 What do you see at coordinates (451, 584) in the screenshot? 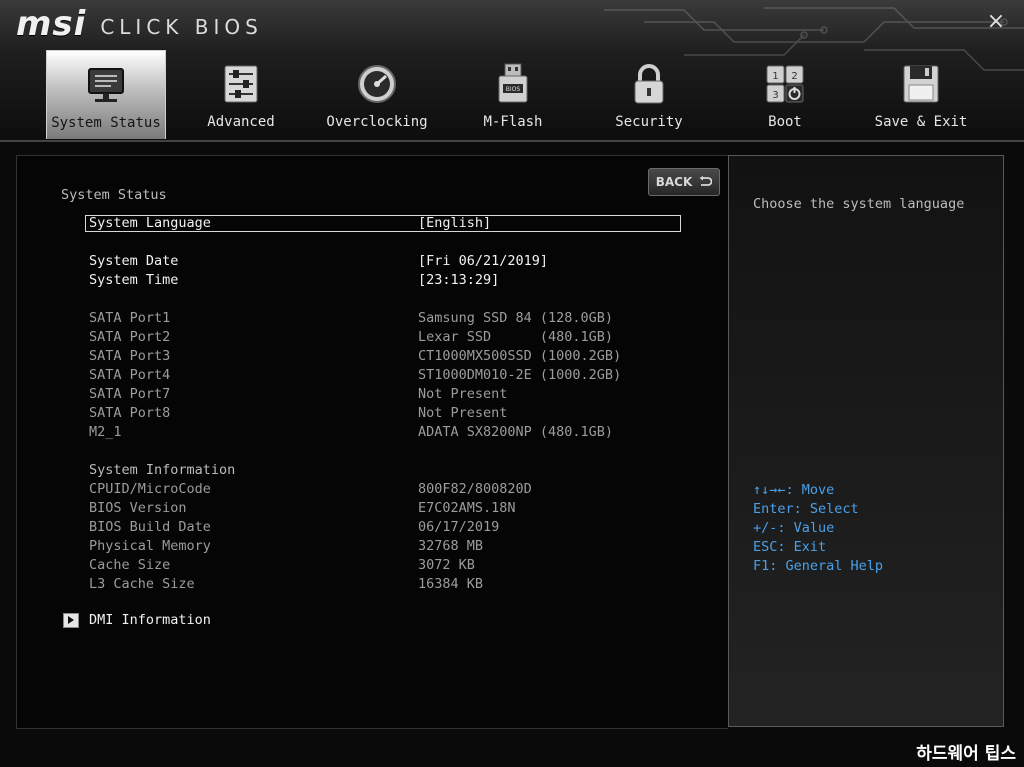
I see `info-value: 16384 KB` at bounding box center [451, 584].